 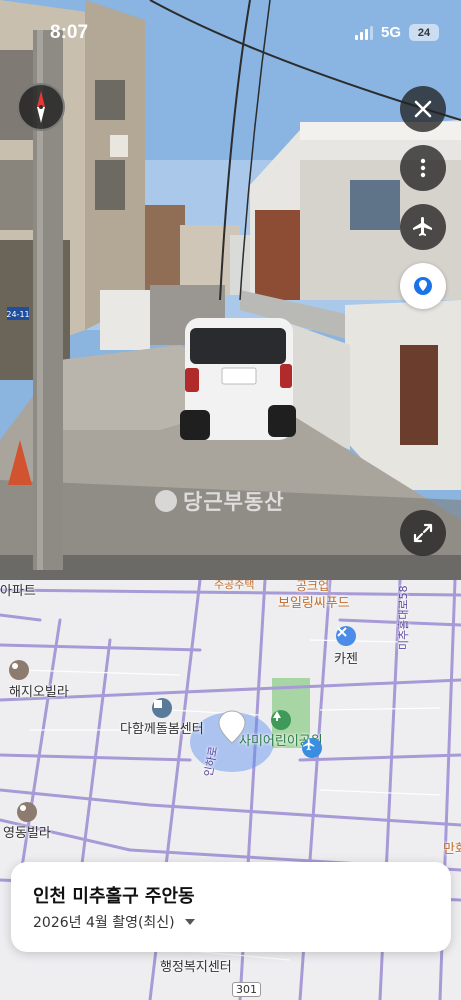 I want to click on expand-icon, so click(x=423, y=533).